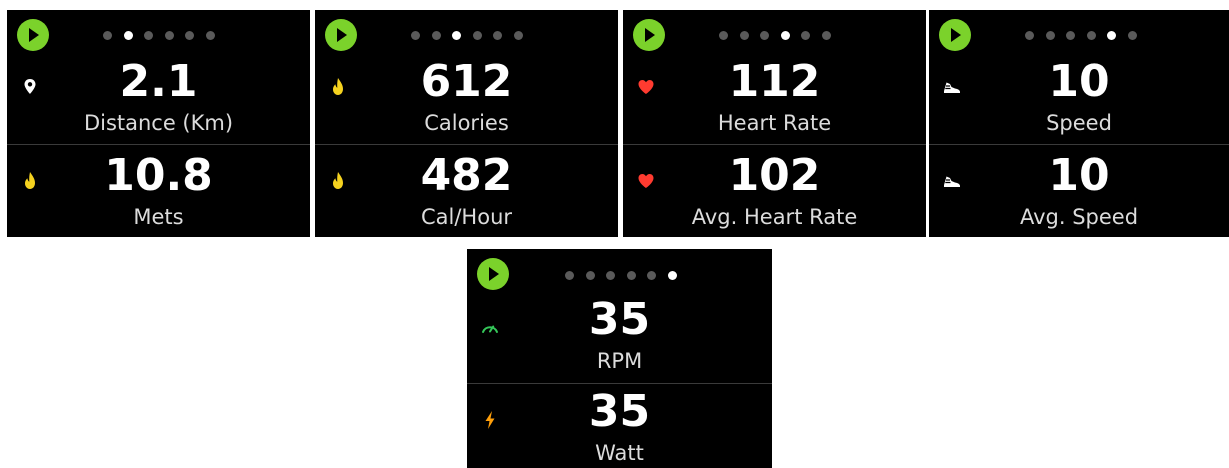 The image size is (1229, 468). I want to click on metric-label: Avg. Heart Rate, so click(774, 217).